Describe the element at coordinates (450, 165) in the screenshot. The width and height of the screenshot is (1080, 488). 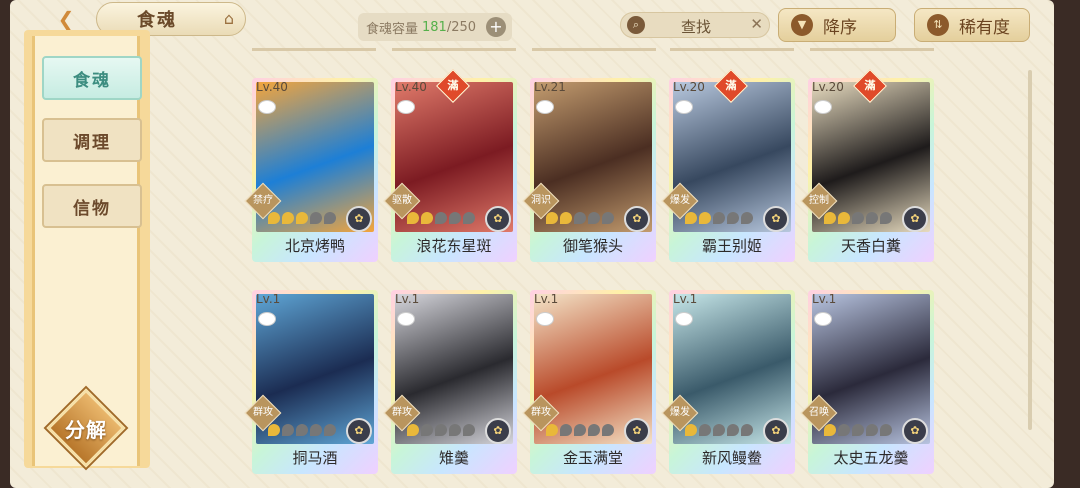
I see `soul-card: Lv.40 滿驱散 ✿ 浪花东星斑` at that location.